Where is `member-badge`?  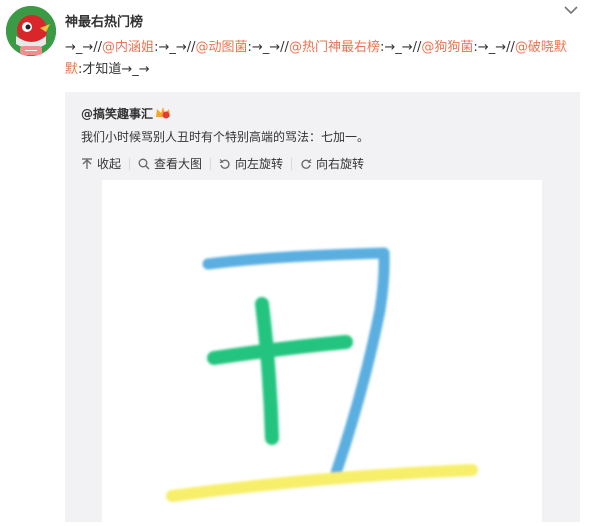 member-badge is located at coordinates (31, 50).